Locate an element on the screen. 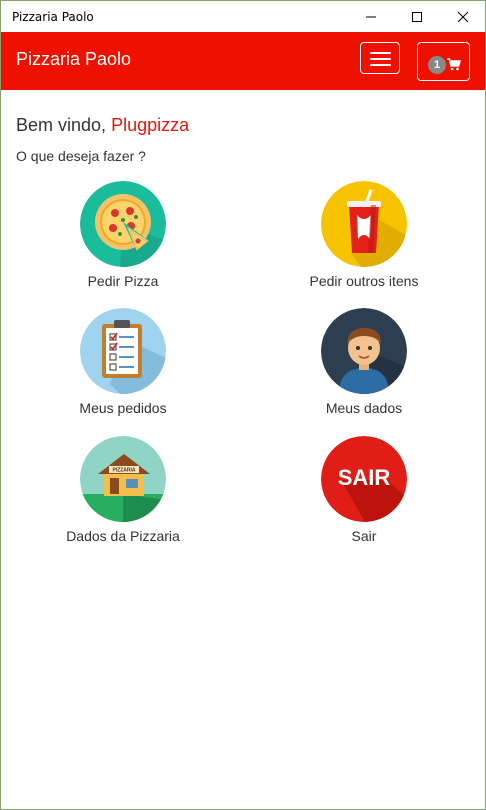 The width and height of the screenshot is (486, 810). welcome-heading: Bem vindo, Plugpizza is located at coordinates (102, 125).